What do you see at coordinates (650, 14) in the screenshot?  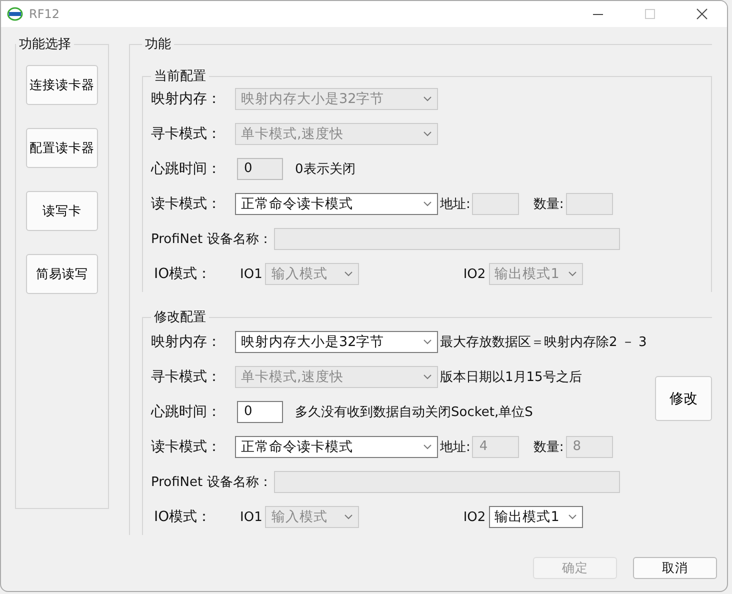 I see `maximize-icon` at bounding box center [650, 14].